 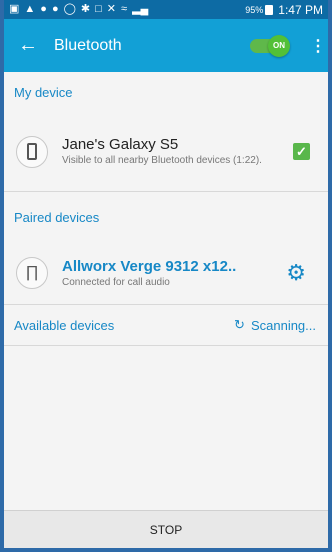 What do you see at coordinates (14, 9) in the screenshot?
I see `notification-icon: ▣` at bounding box center [14, 9].